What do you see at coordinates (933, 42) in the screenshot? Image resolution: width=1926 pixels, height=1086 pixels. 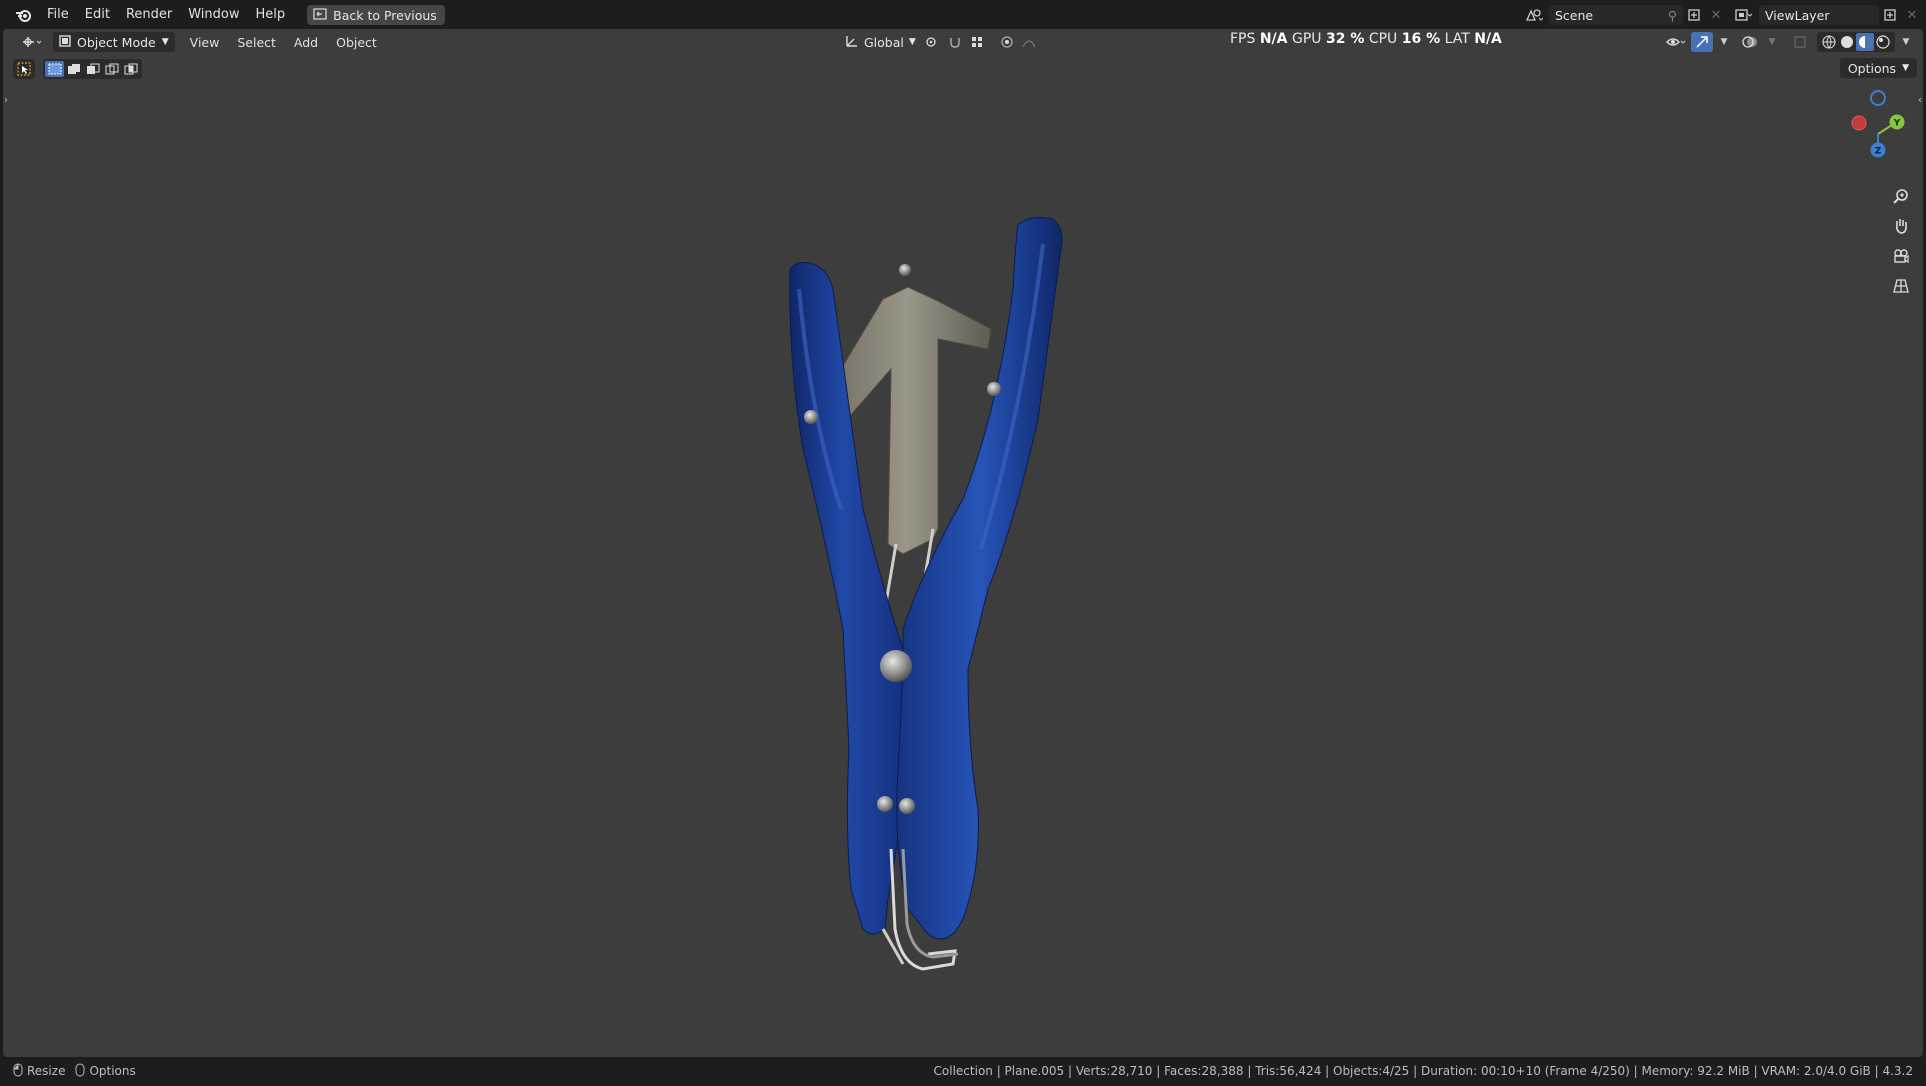 I see `pivot-point-icon` at bounding box center [933, 42].